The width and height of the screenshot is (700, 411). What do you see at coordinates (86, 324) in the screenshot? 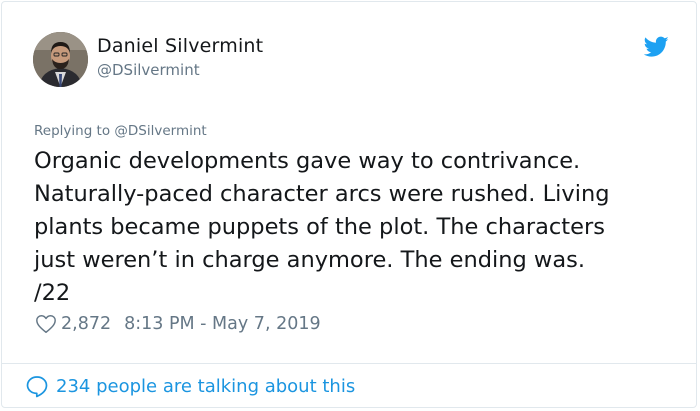
I see `like-count: 2,872` at bounding box center [86, 324].